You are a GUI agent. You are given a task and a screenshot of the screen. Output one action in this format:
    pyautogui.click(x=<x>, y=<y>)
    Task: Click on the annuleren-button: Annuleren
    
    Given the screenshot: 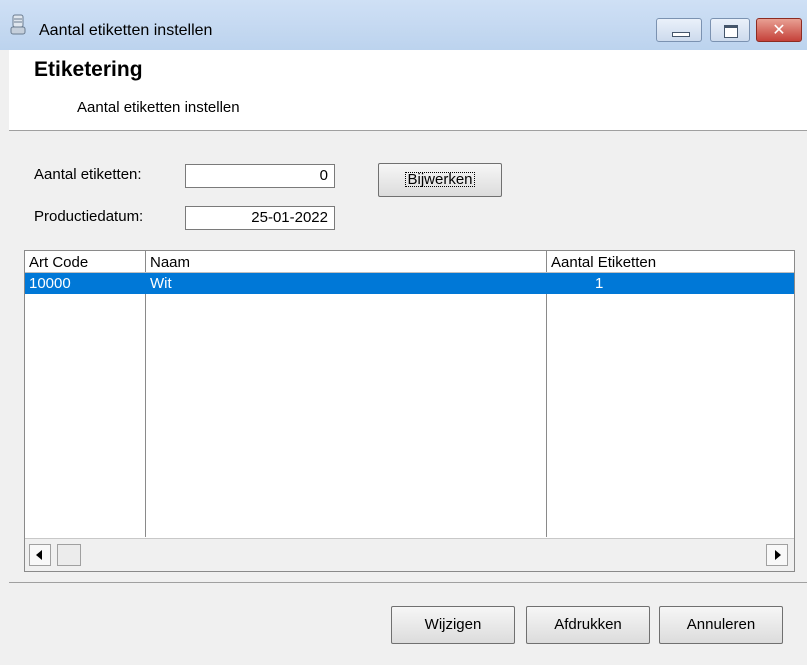 What is the action you would take?
    pyautogui.click(x=721, y=625)
    